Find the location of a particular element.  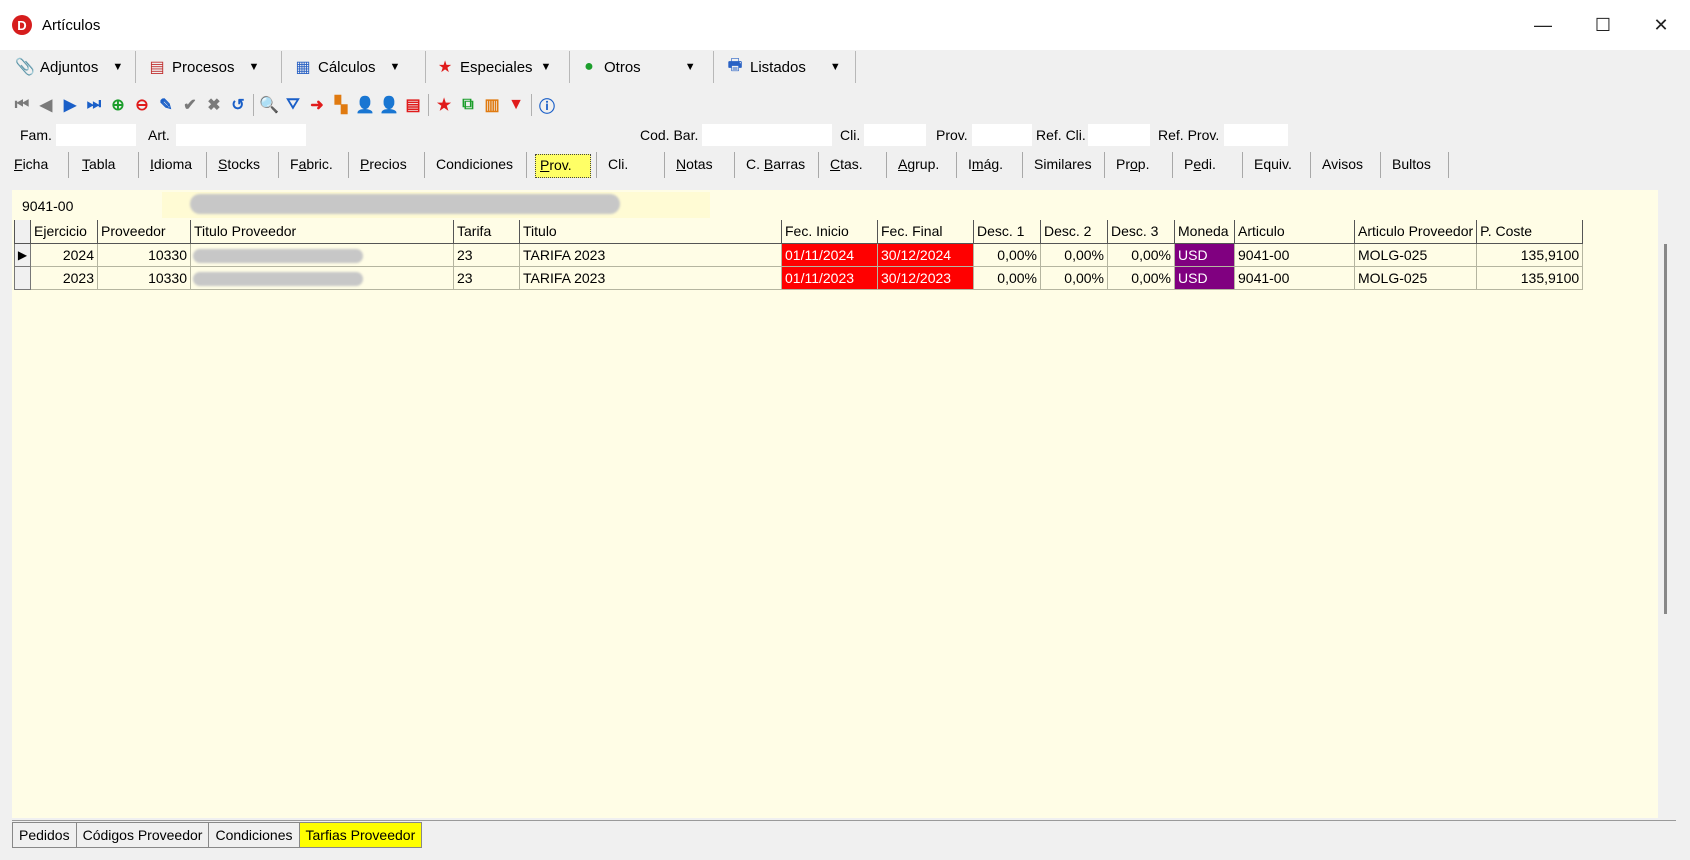

tab-pedidos: Pedidos is located at coordinates (44, 835).